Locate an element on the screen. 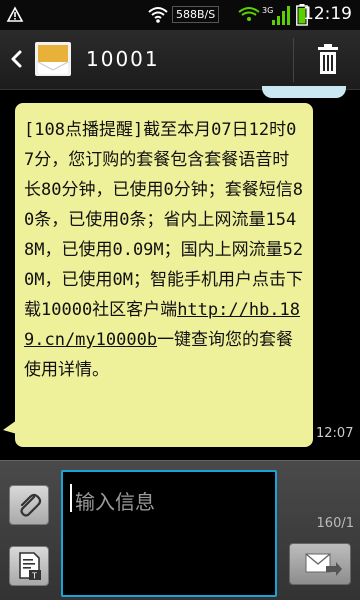  paperclip-icon is located at coordinates (31, 505).